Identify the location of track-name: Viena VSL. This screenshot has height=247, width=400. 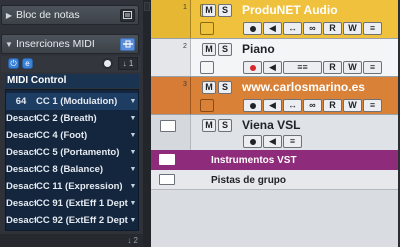
(271, 125).